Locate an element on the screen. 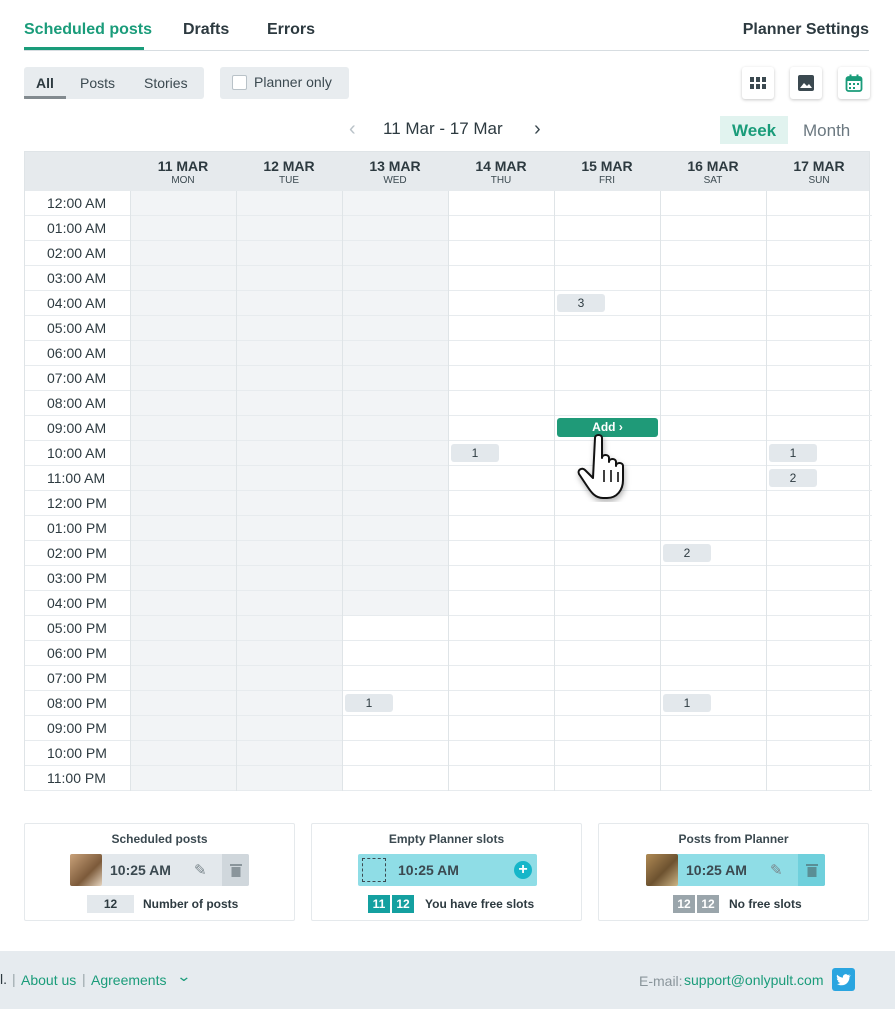  tab-errors: Errors is located at coordinates (291, 30).